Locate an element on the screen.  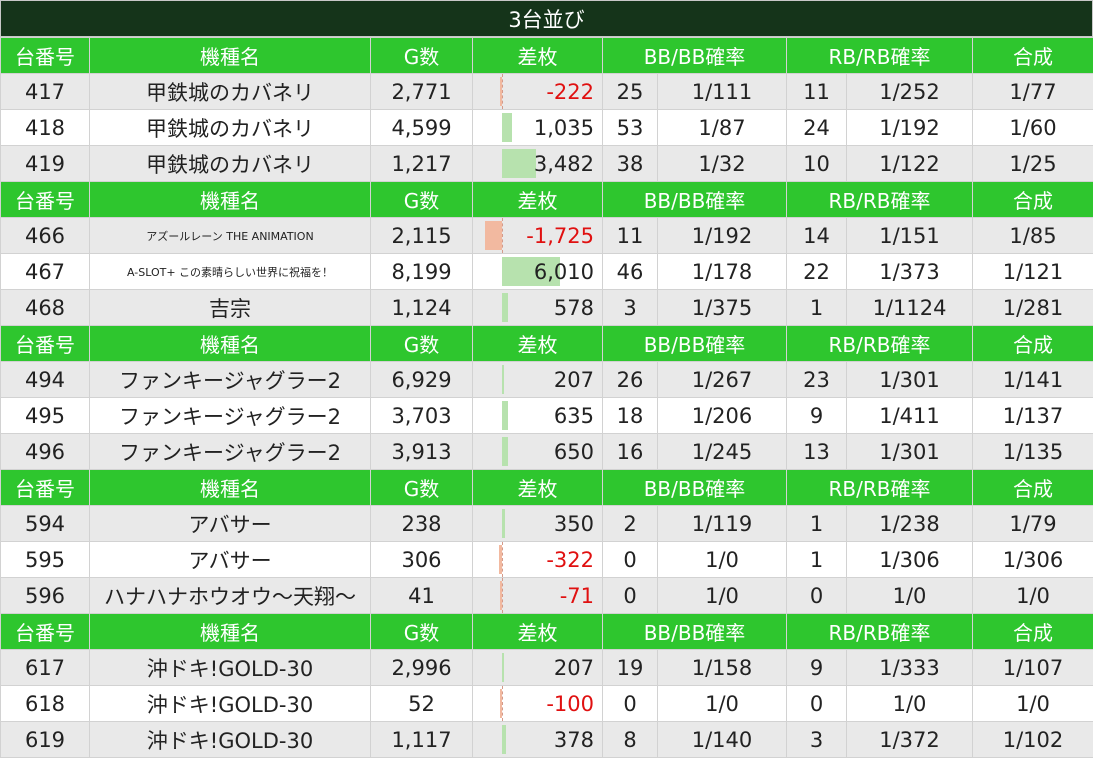
bb-prob-cell: 1/140 is located at coordinates (722, 739).